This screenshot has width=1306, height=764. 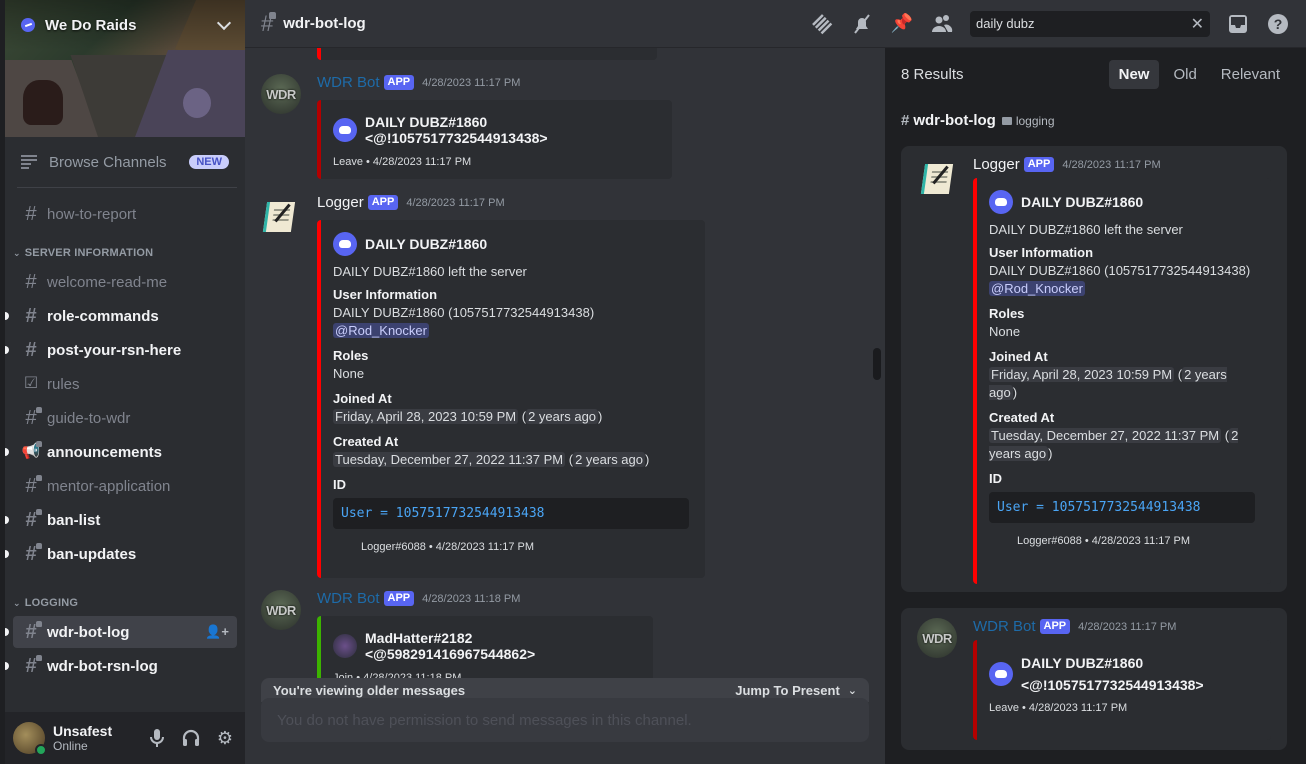 What do you see at coordinates (209, 162) in the screenshot?
I see `new-badge: NEW` at bounding box center [209, 162].